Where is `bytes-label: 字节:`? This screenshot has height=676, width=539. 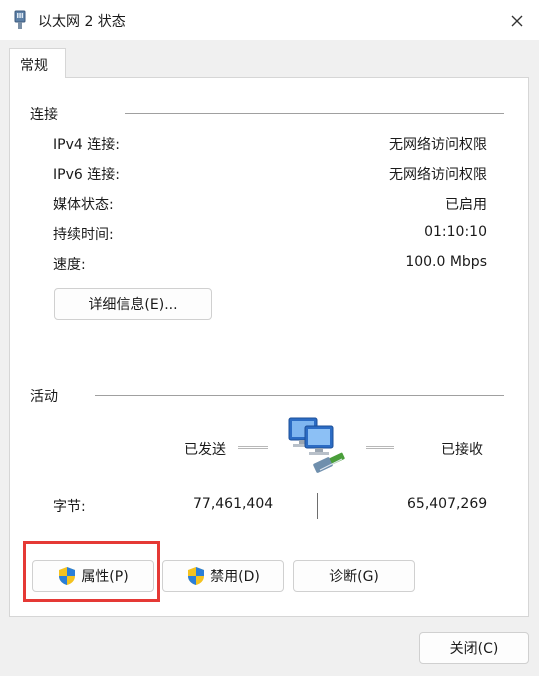
bytes-label: 字节: is located at coordinates (69, 507).